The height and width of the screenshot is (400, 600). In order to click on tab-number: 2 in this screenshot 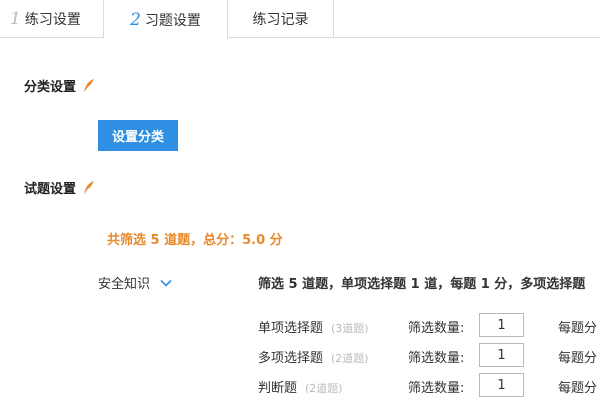, I will do `click(135, 19)`.